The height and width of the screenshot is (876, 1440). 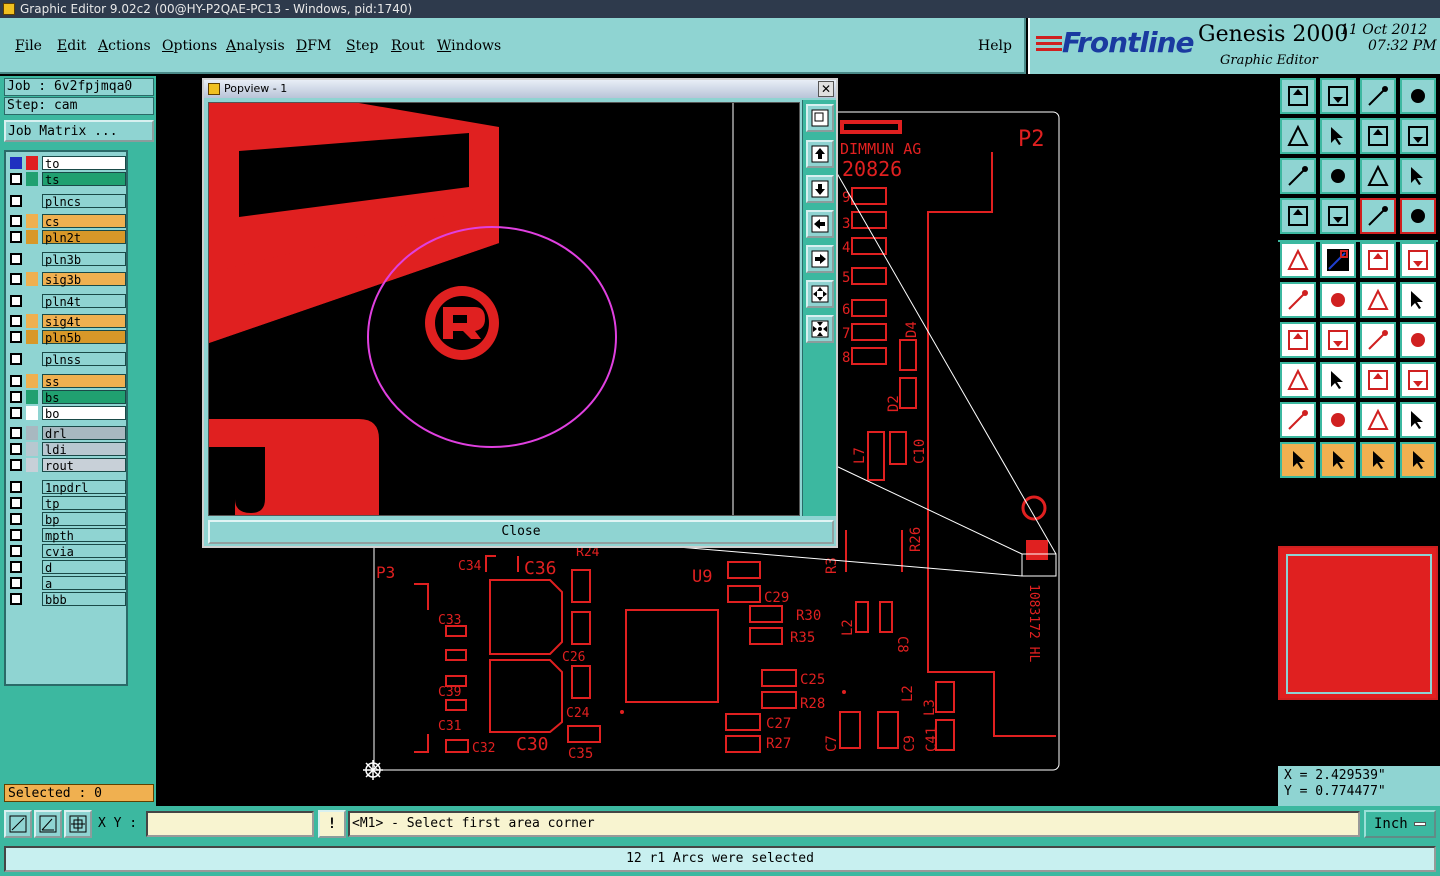 What do you see at coordinates (255, 46) in the screenshot?
I see `menu-analysis: Analysis` at bounding box center [255, 46].